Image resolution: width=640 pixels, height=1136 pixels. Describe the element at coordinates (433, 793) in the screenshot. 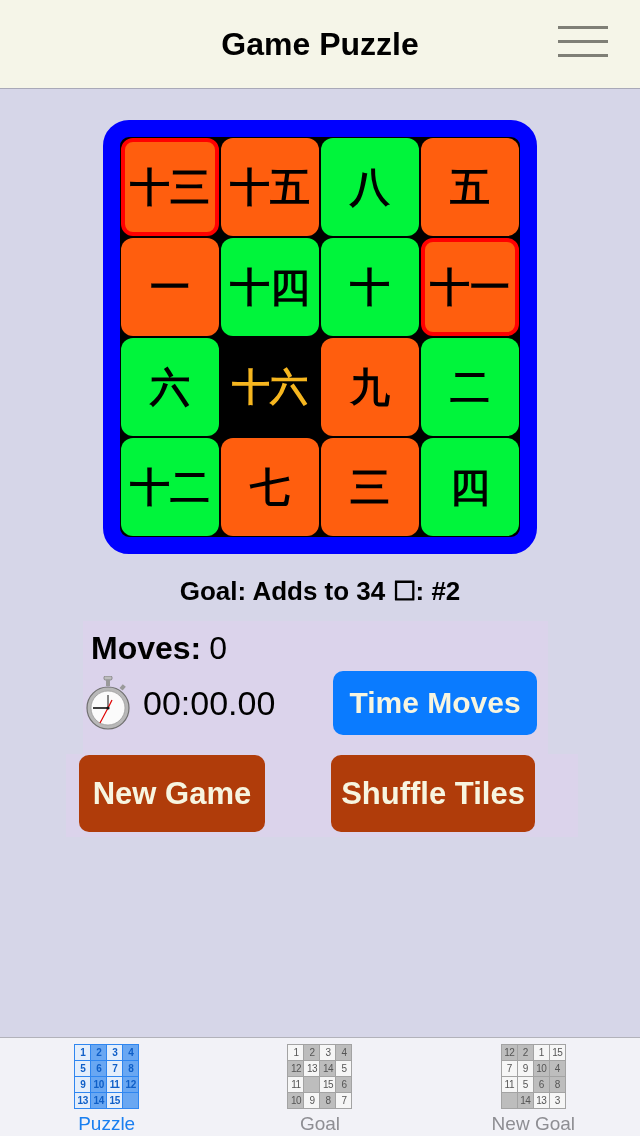

I see `shuffle-tiles-button: Shuffle Tiles` at that location.